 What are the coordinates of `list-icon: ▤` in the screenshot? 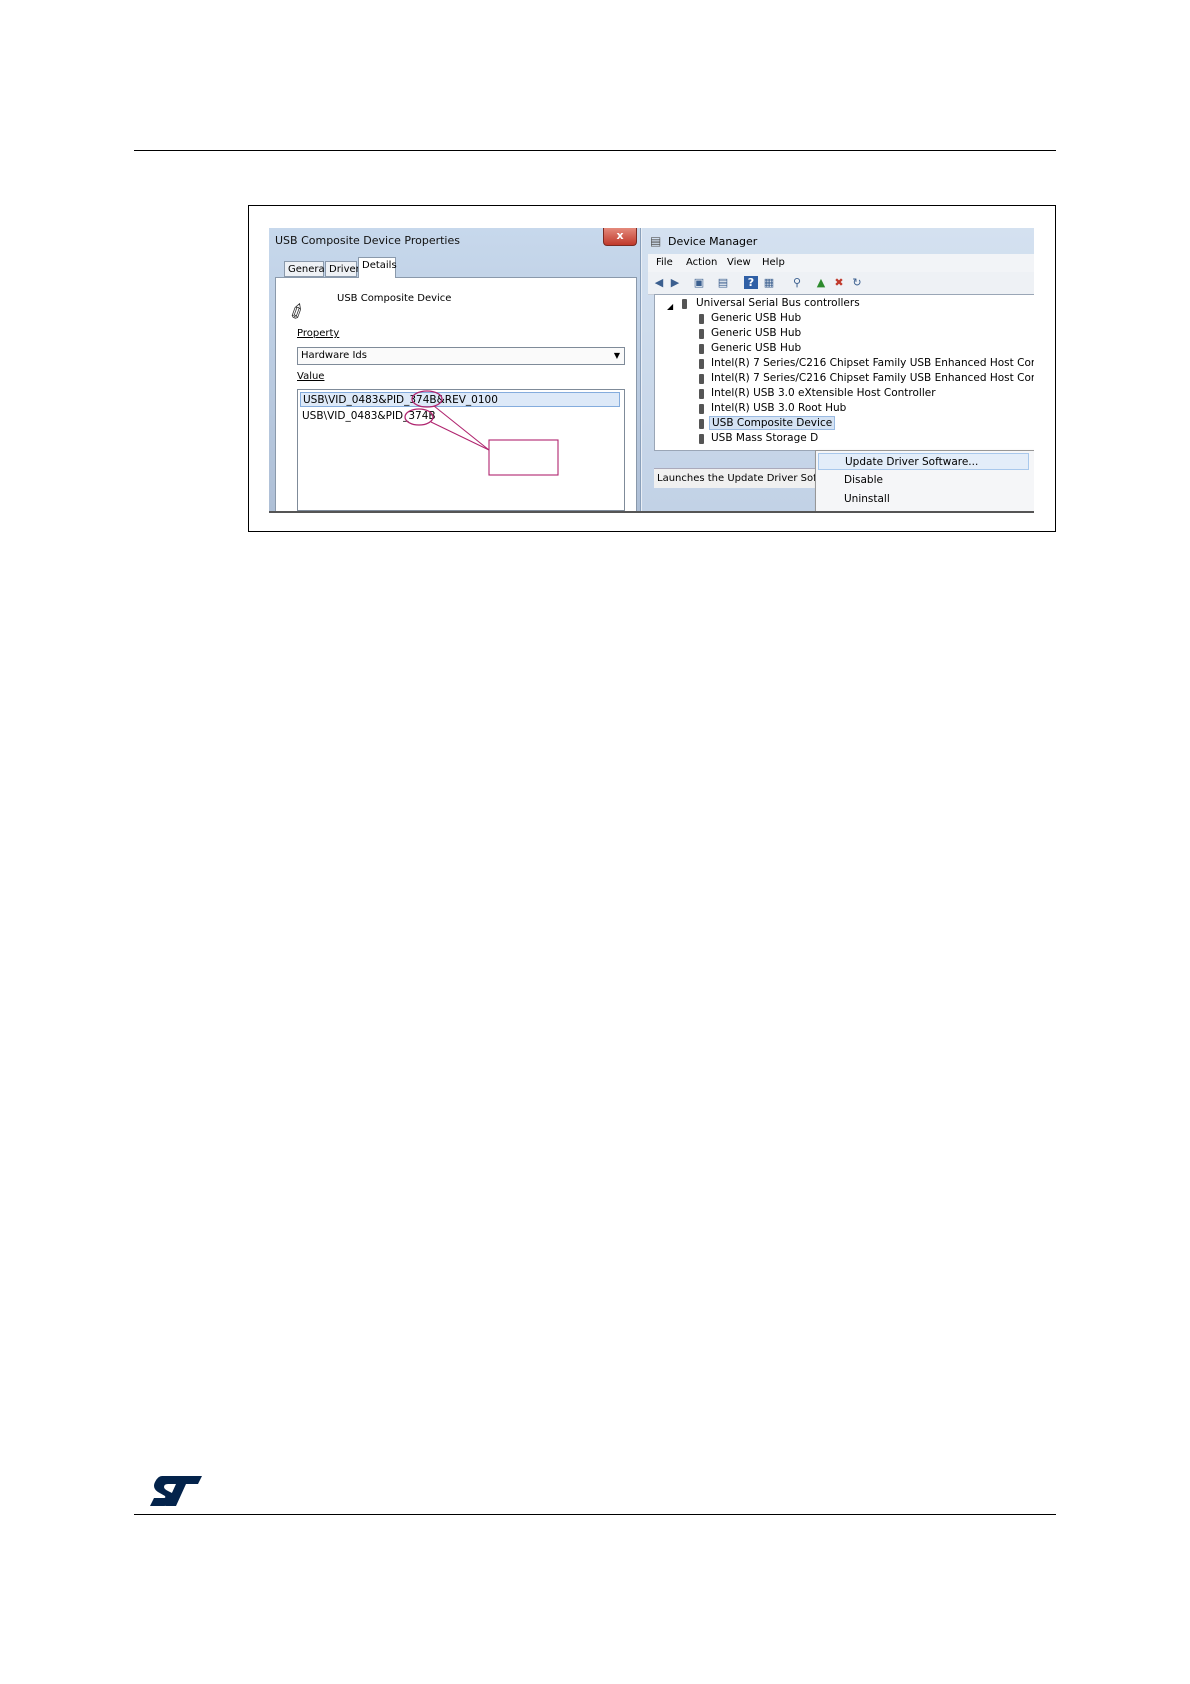 It's located at (723, 282).